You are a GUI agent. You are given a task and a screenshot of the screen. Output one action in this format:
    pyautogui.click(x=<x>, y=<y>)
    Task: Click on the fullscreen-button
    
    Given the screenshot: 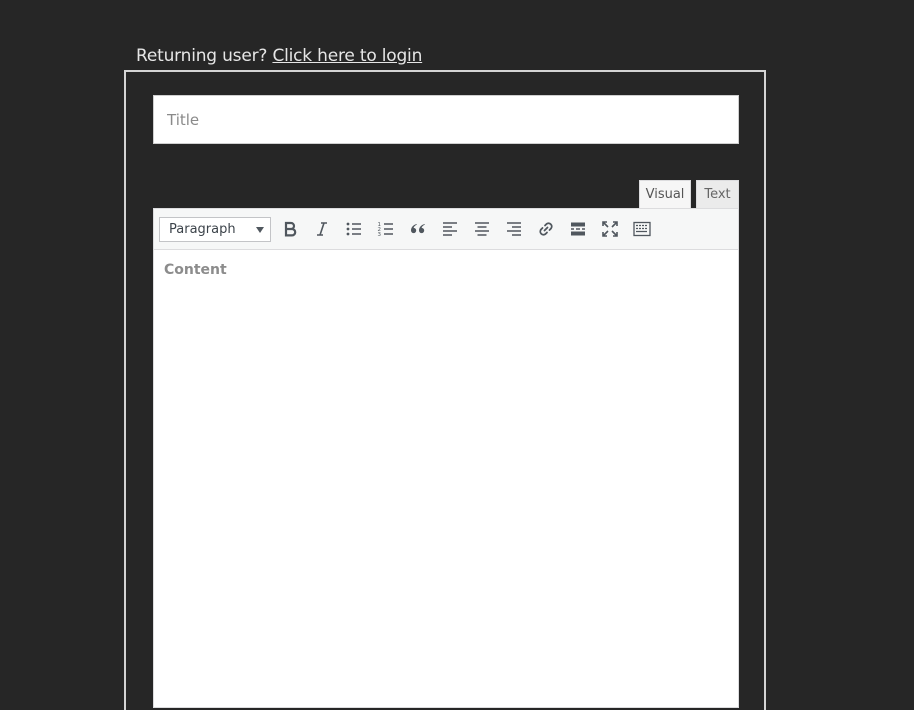 What is the action you would take?
    pyautogui.click(x=610, y=229)
    